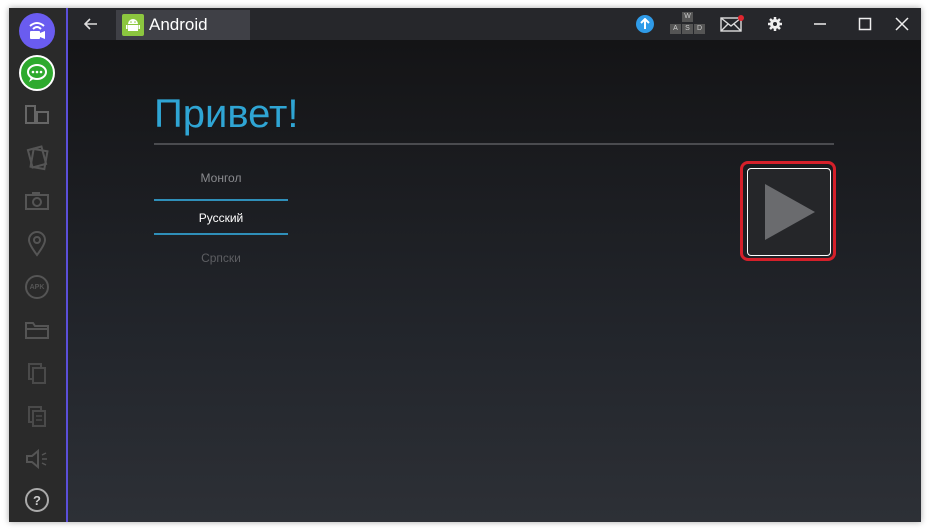 The height and width of the screenshot is (531, 930). I want to click on title-divider, so click(494, 144).